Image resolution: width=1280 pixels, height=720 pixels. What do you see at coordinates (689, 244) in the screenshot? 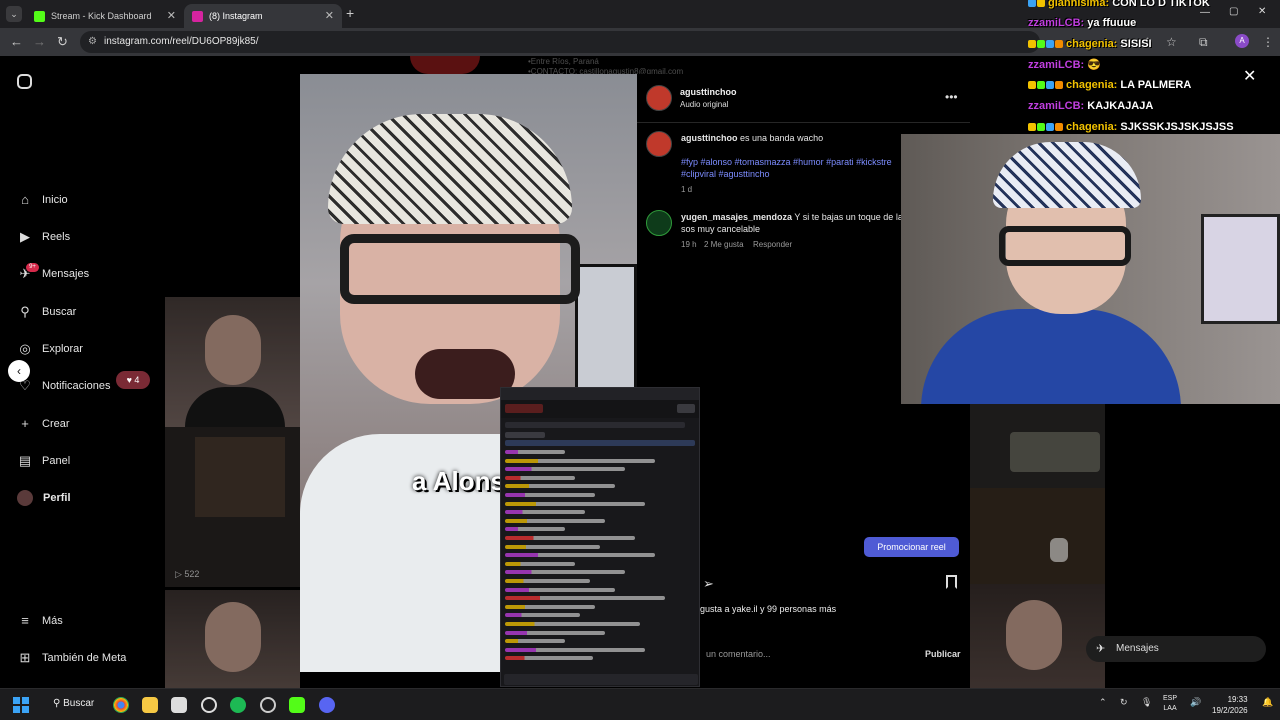
I see `comment-age: 19 h` at bounding box center [689, 244].